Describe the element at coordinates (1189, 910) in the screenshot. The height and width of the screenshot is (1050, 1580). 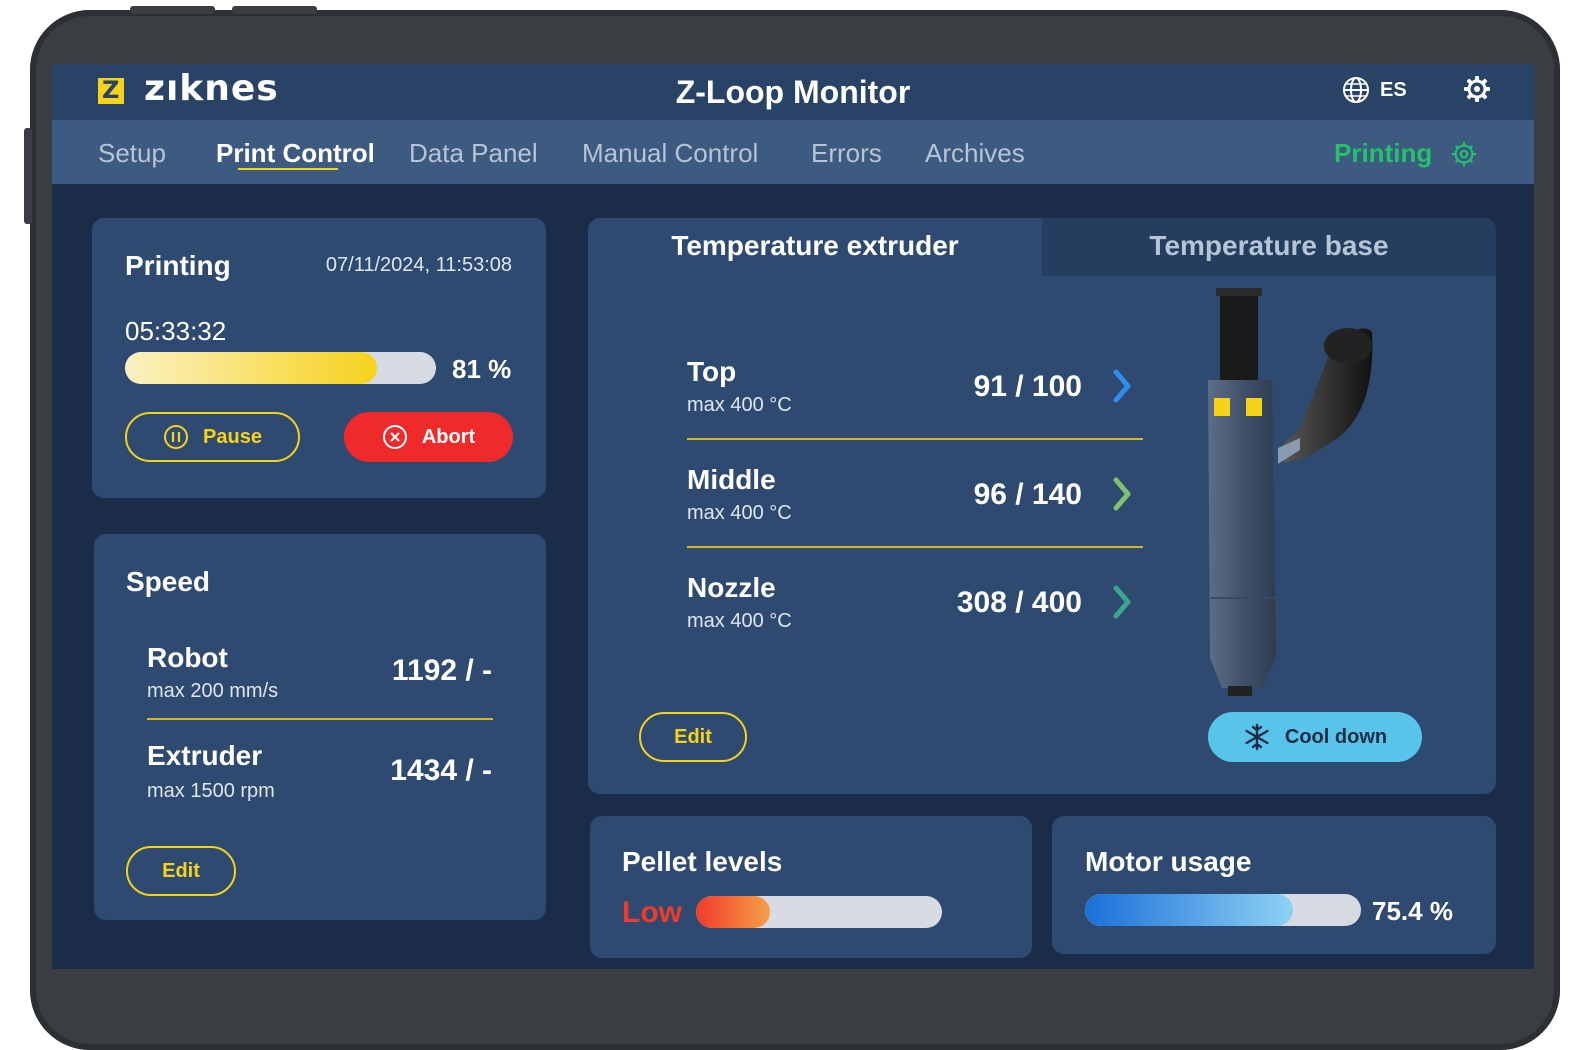
I see `motor-usage-fill` at that location.